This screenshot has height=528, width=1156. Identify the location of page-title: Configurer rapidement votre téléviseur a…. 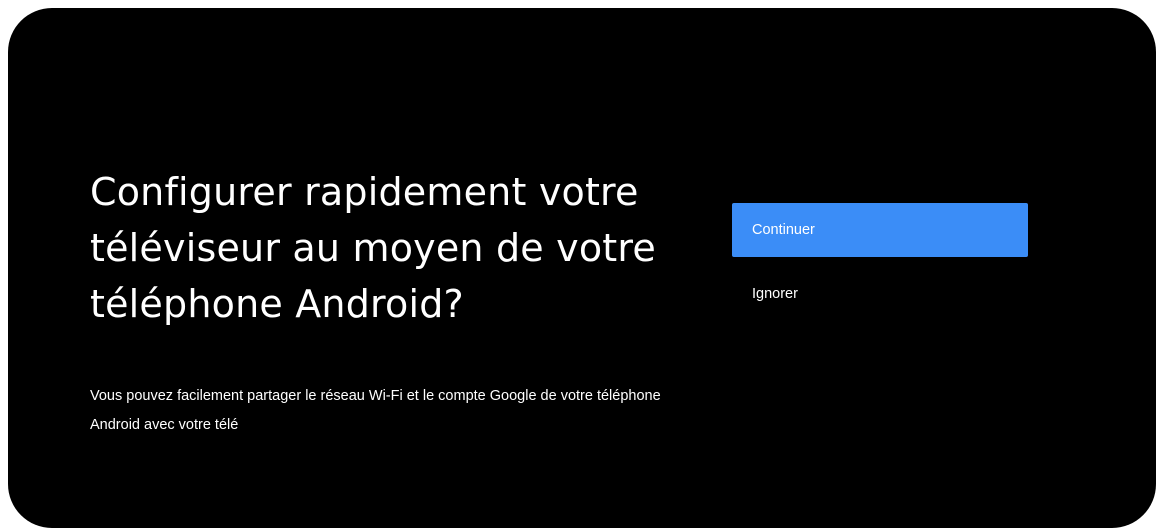
(373, 248).